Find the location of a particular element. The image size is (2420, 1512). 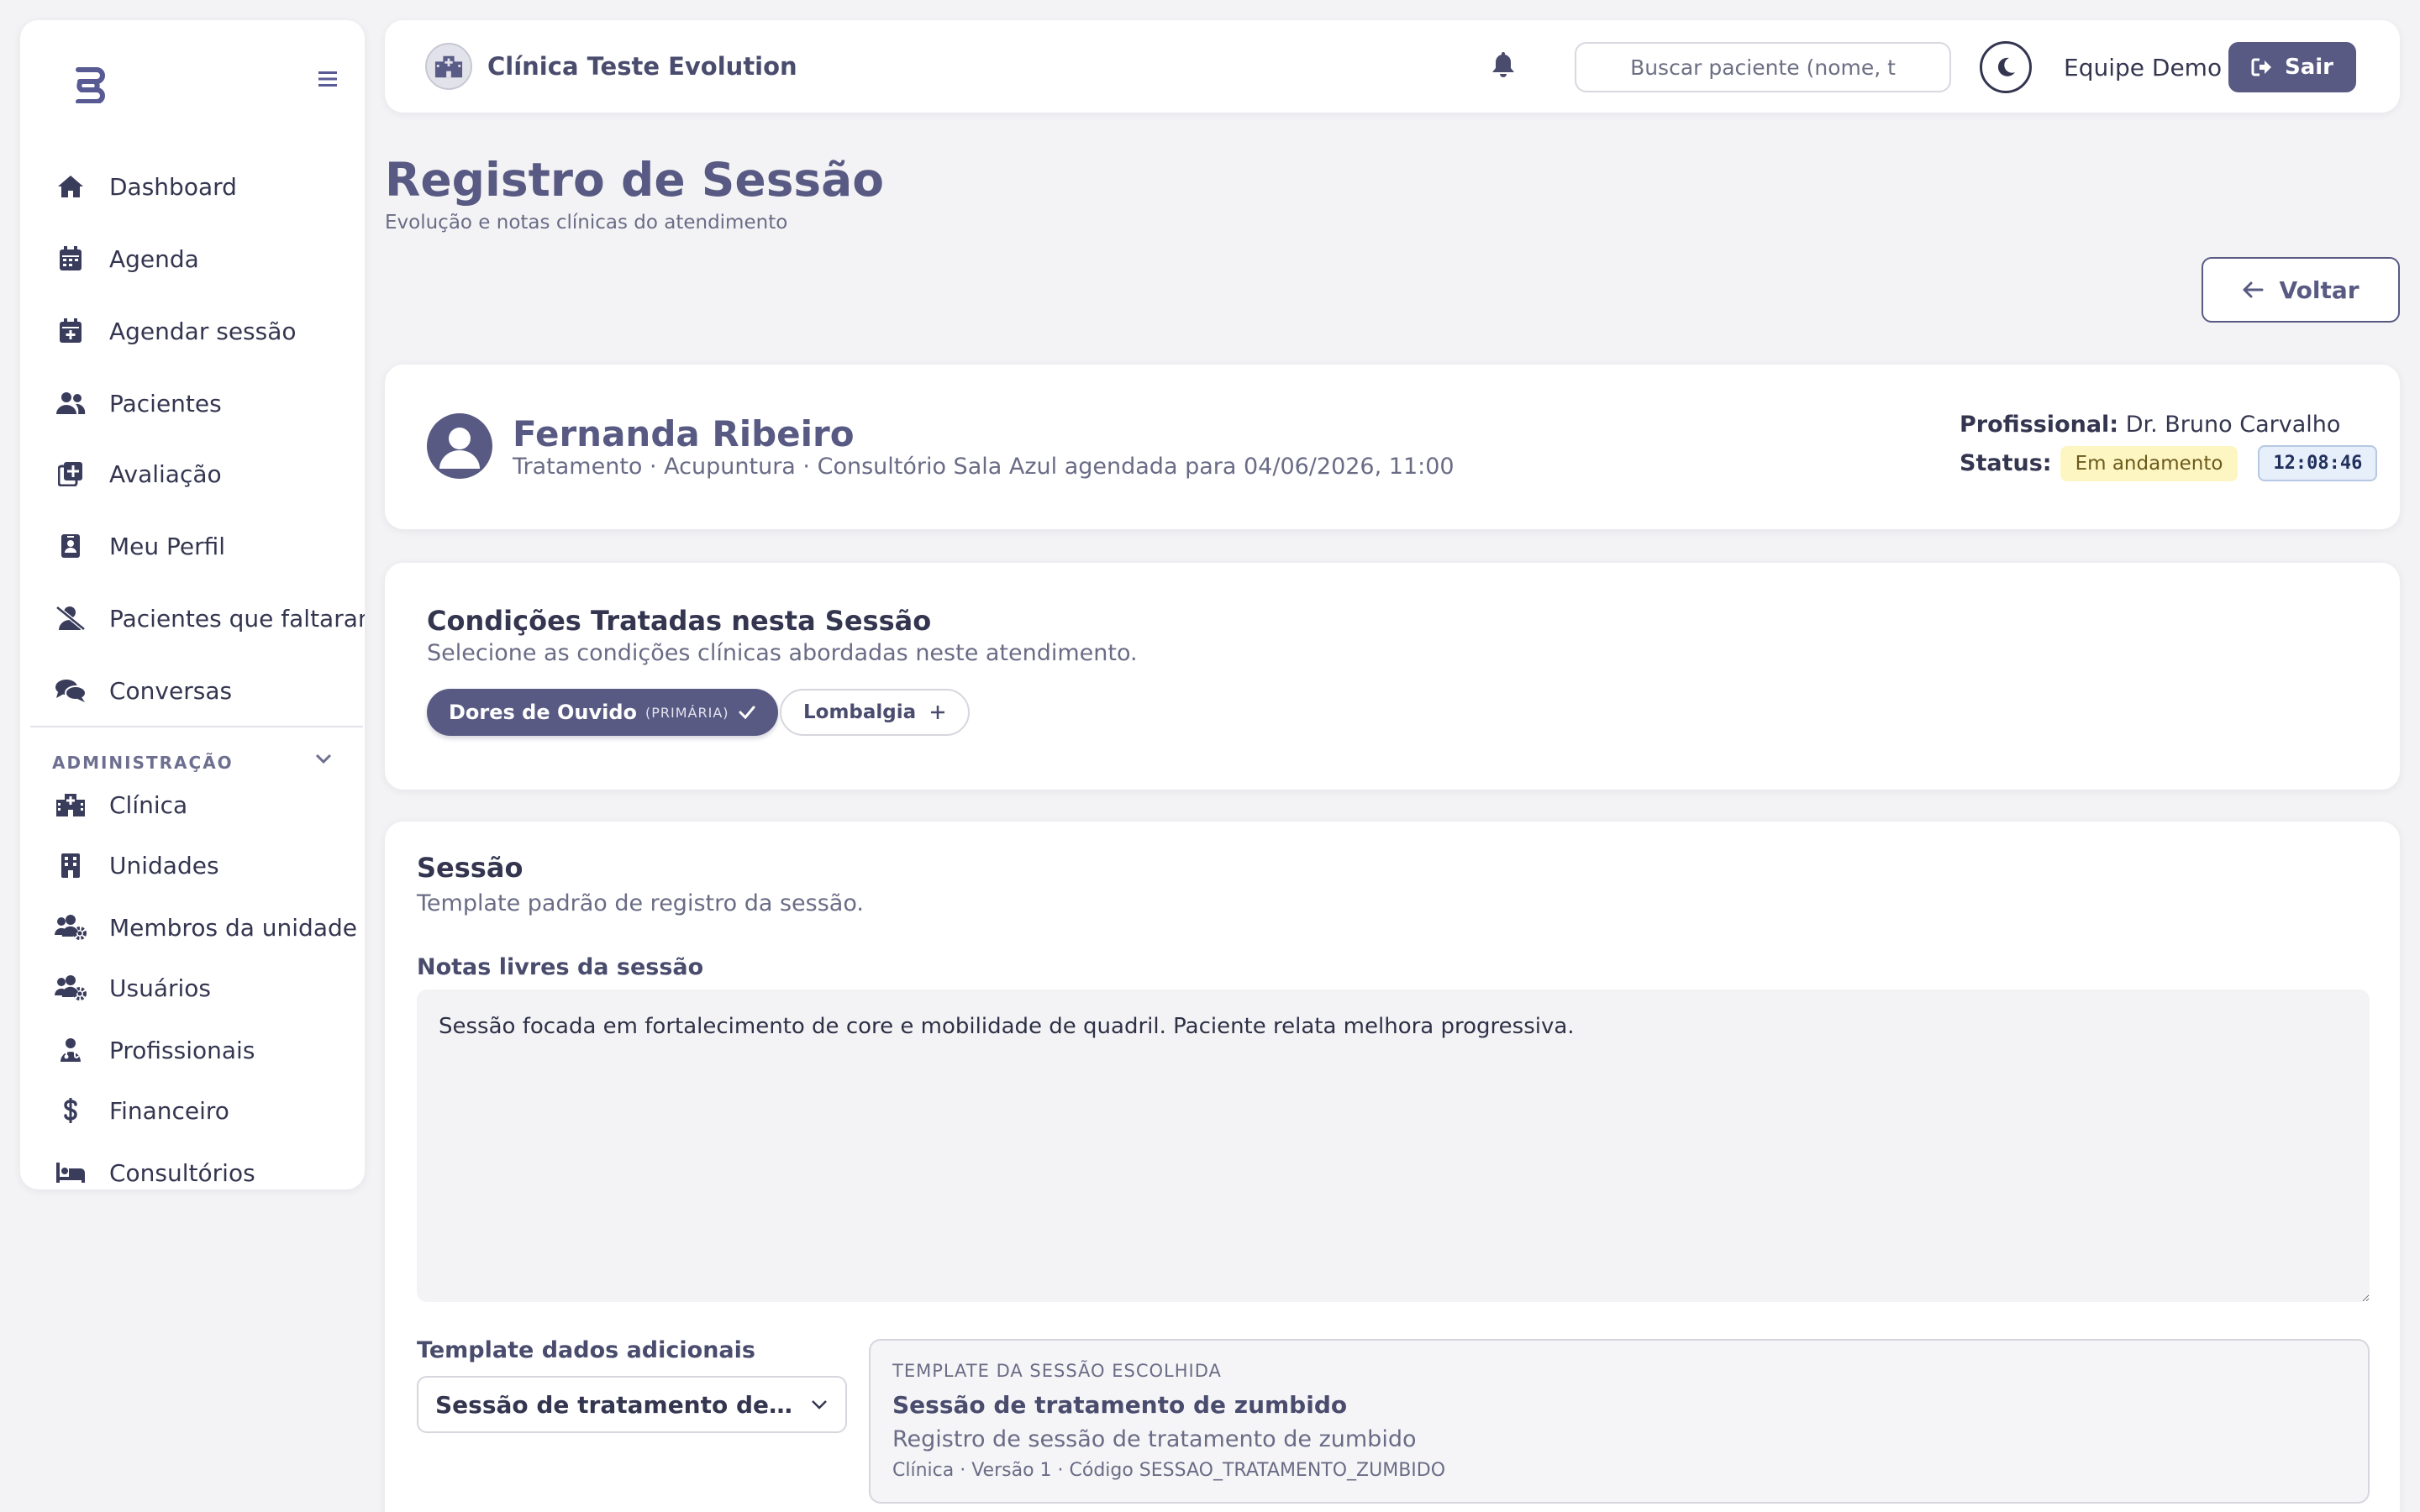

sidebar-item-dashboard: Dashboard is located at coordinates (146, 186).